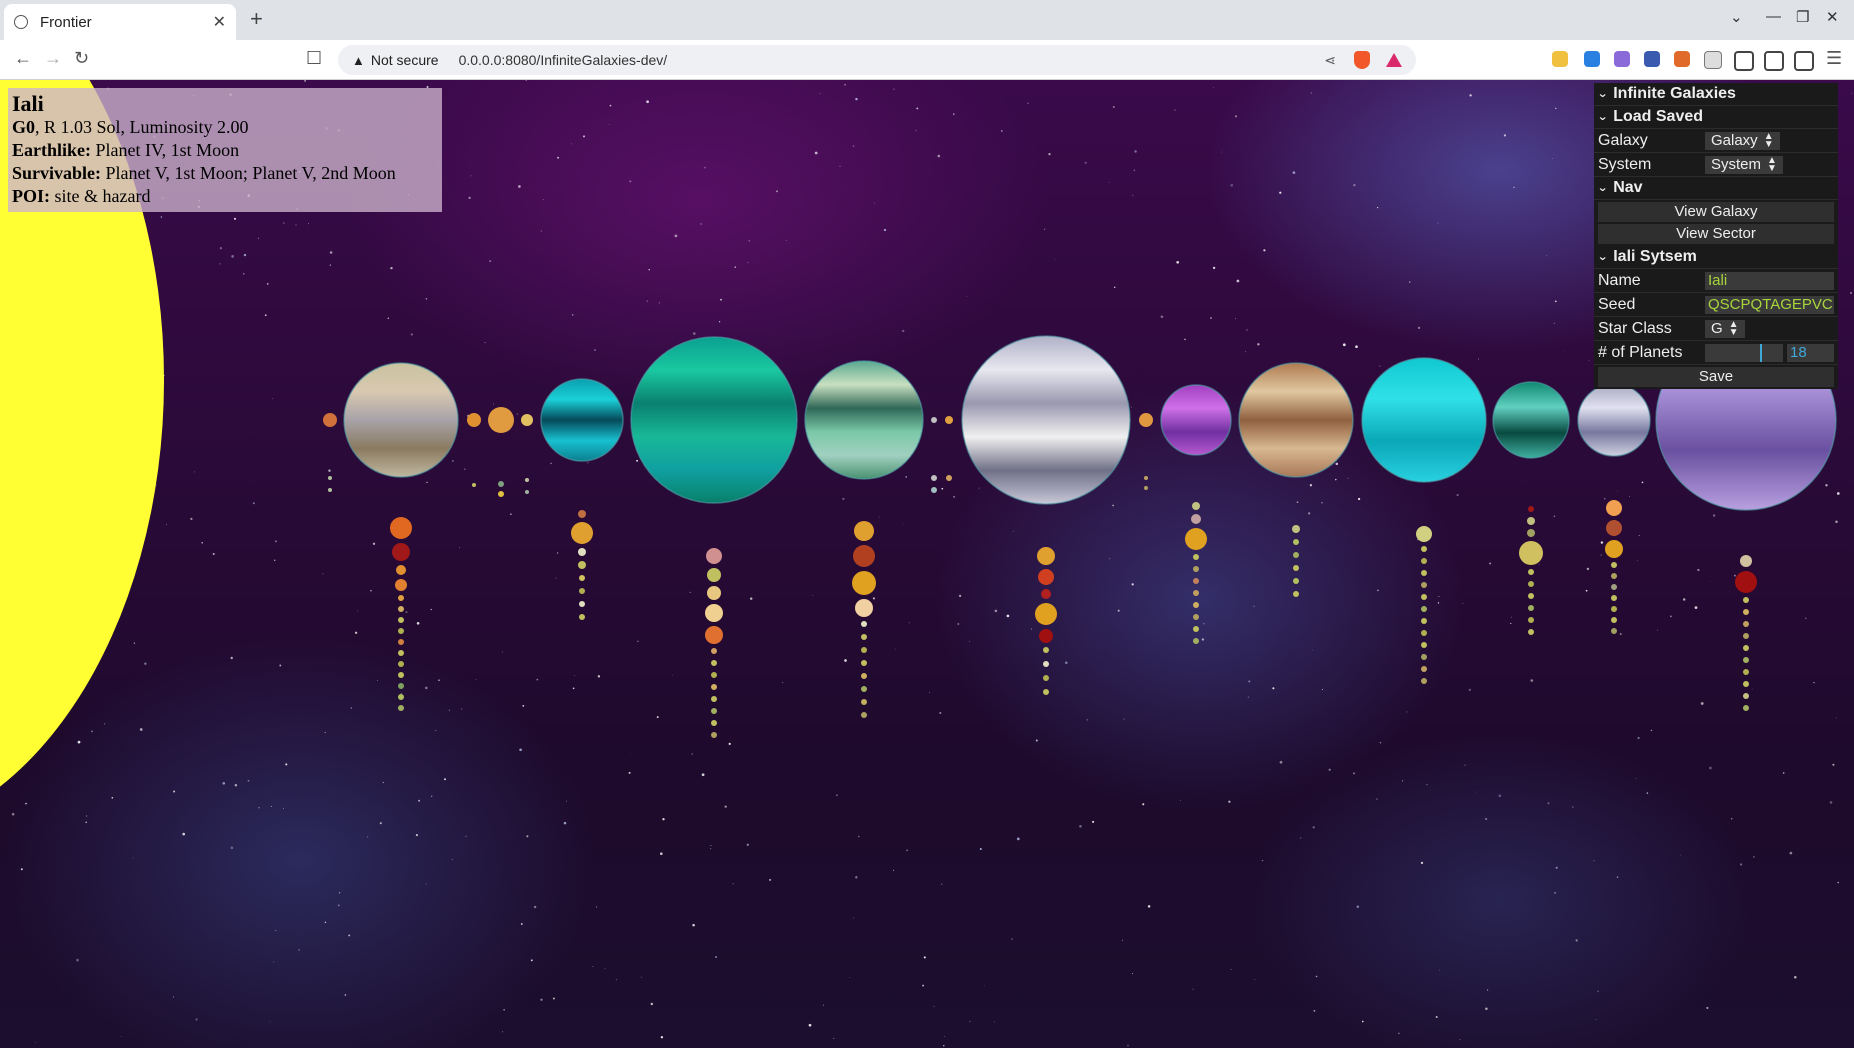 The height and width of the screenshot is (1048, 1854). Describe the element at coordinates (1834, 58) in the screenshot. I see `menu-icon: ☰` at that location.